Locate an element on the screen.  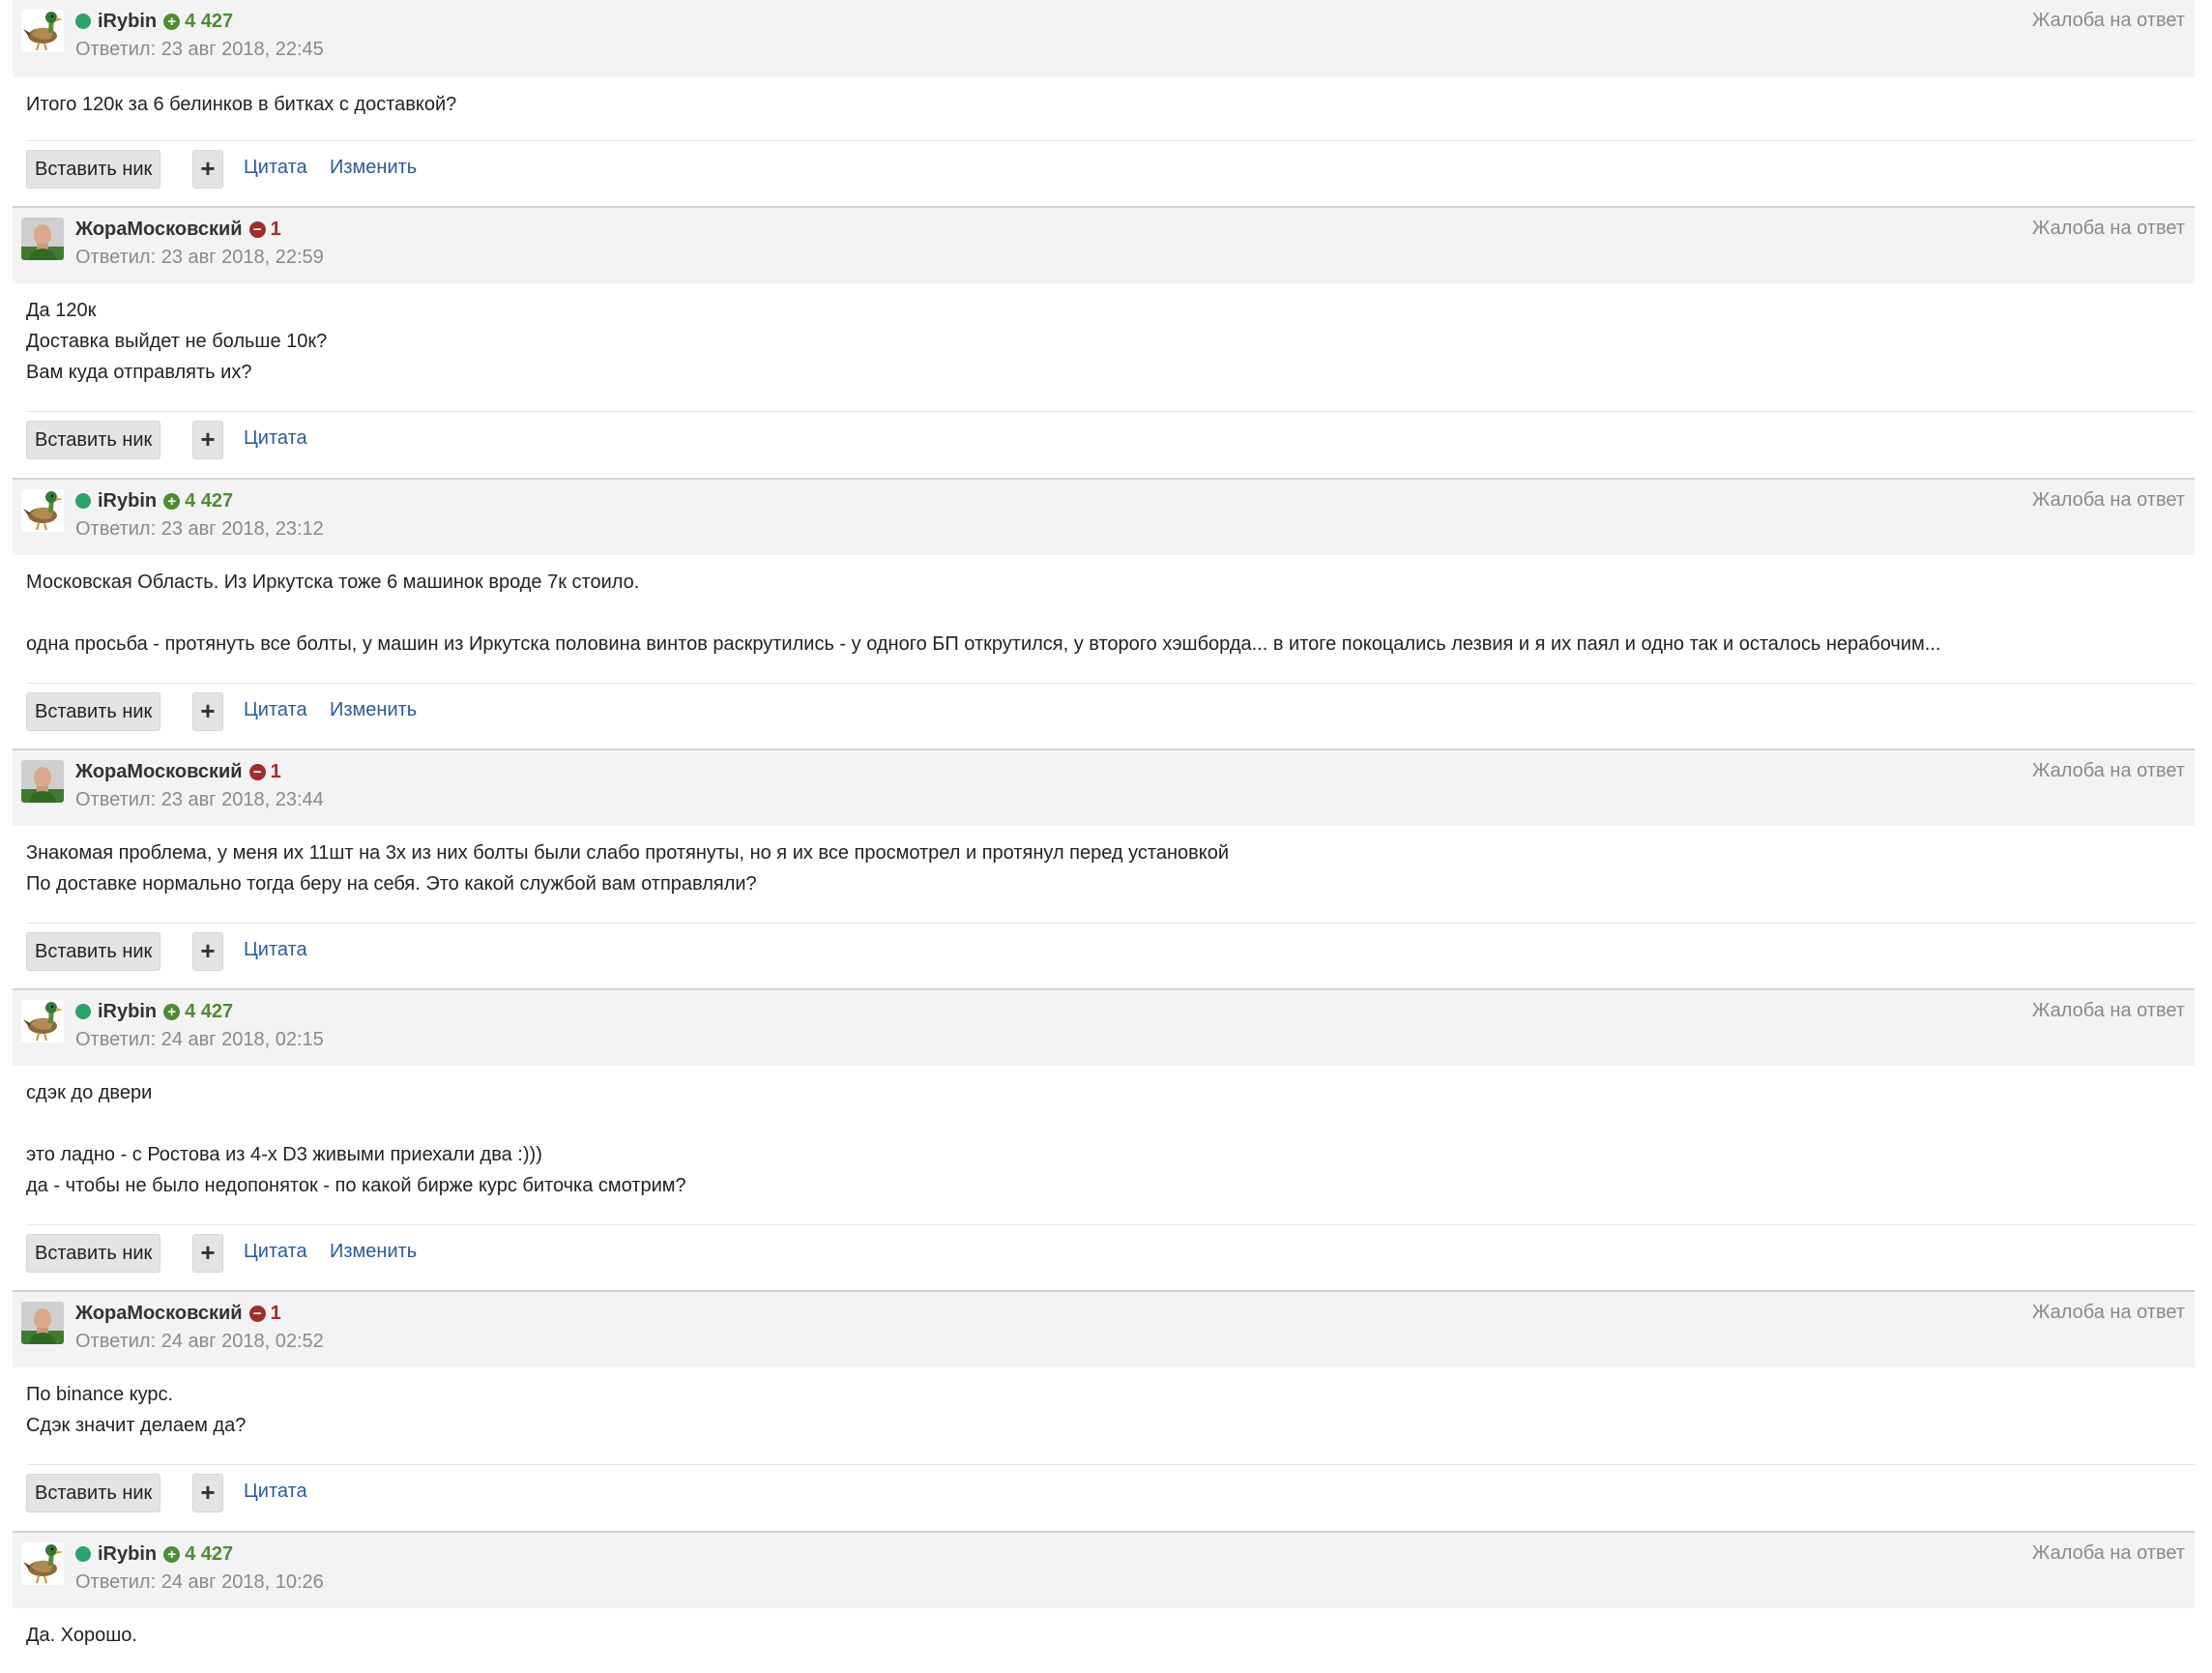
post-date: Ответил: 23 авг 2018, 22:45 is located at coordinates (199, 49).